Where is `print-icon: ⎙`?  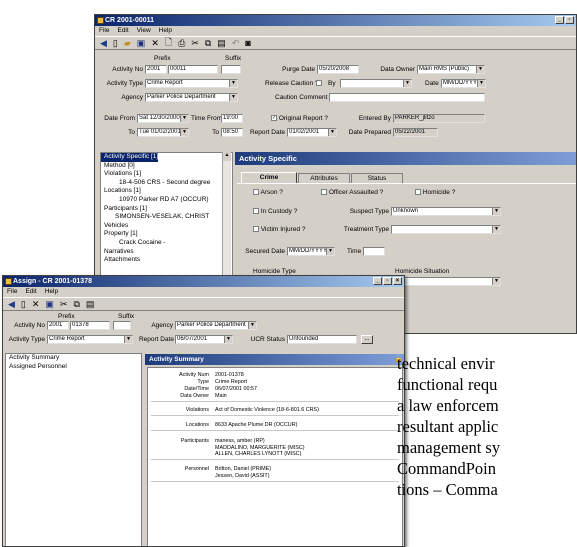
print-icon: ⎙ is located at coordinates (181, 43).